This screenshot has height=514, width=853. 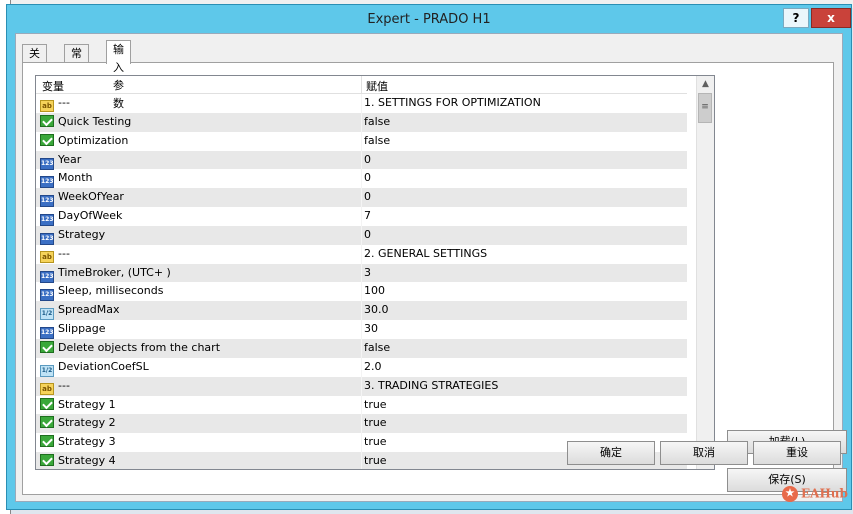 What do you see at coordinates (371, 329) in the screenshot?
I see `value-cell: 30` at bounding box center [371, 329].